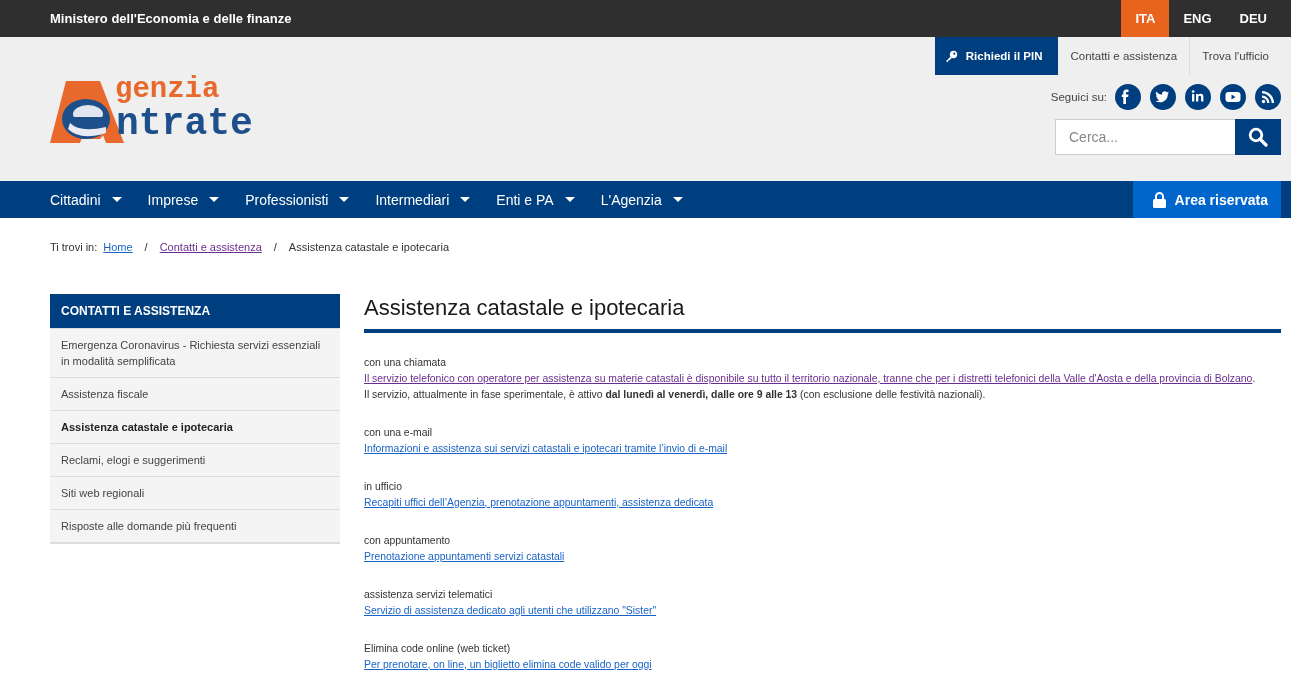 The width and height of the screenshot is (1291, 693). Describe the element at coordinates (195, 525) in the screenshot. I see `sidebar-item: Risposte alle domande più frequenti` at that location.